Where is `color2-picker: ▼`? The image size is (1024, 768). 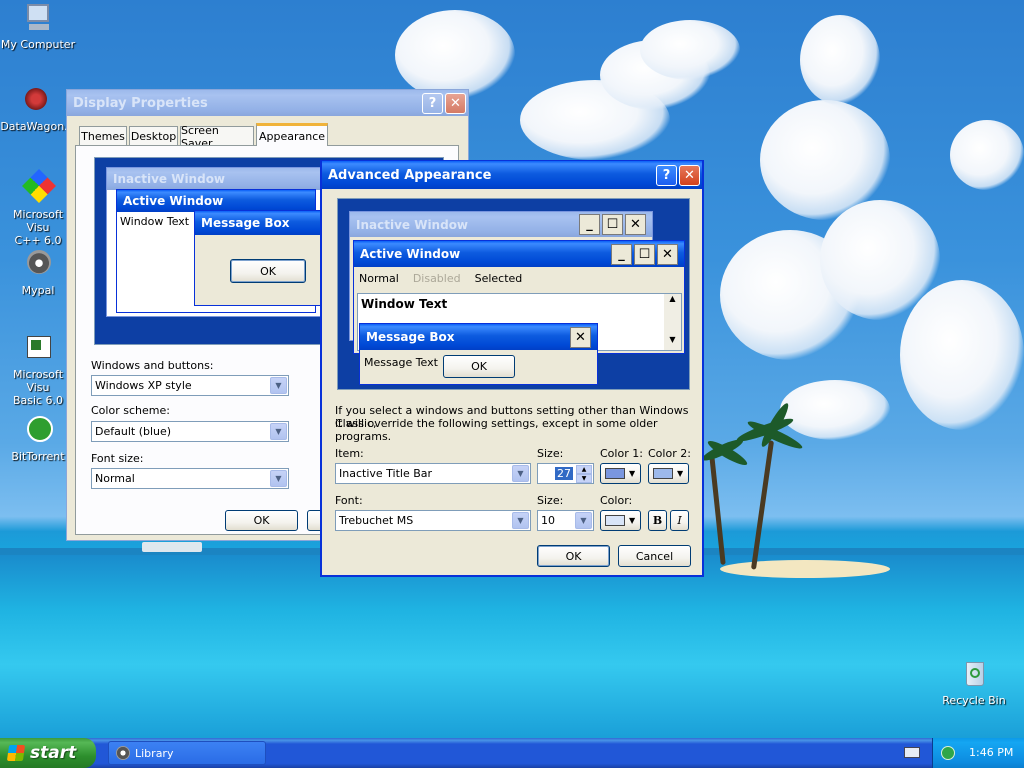
color2-picker: ▼ is located at coordinates (668, 473).